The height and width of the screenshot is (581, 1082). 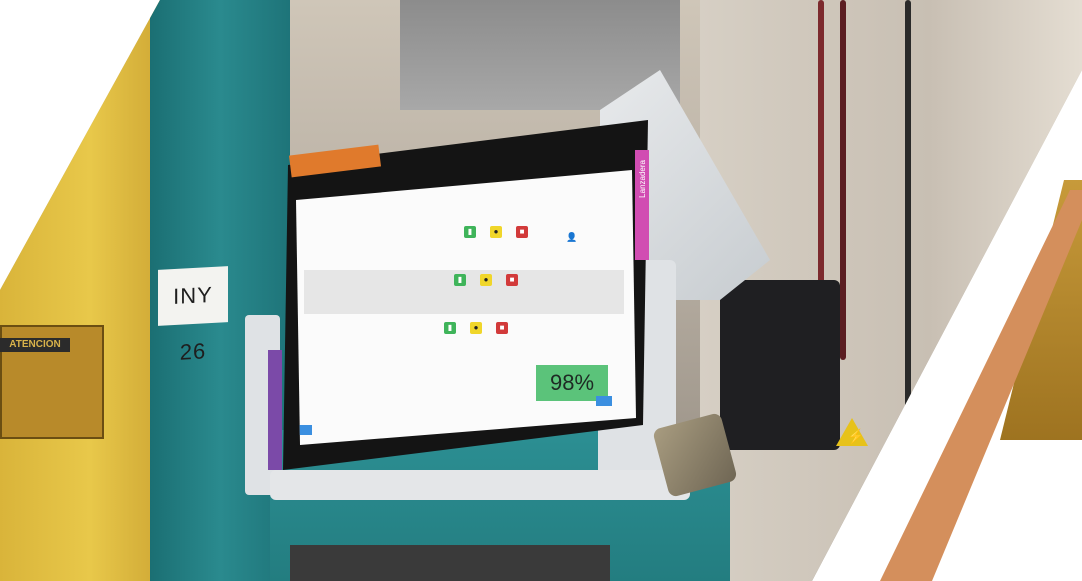 I want to click on side-tab-right: Lanzadera, so click(x=642, y=205).